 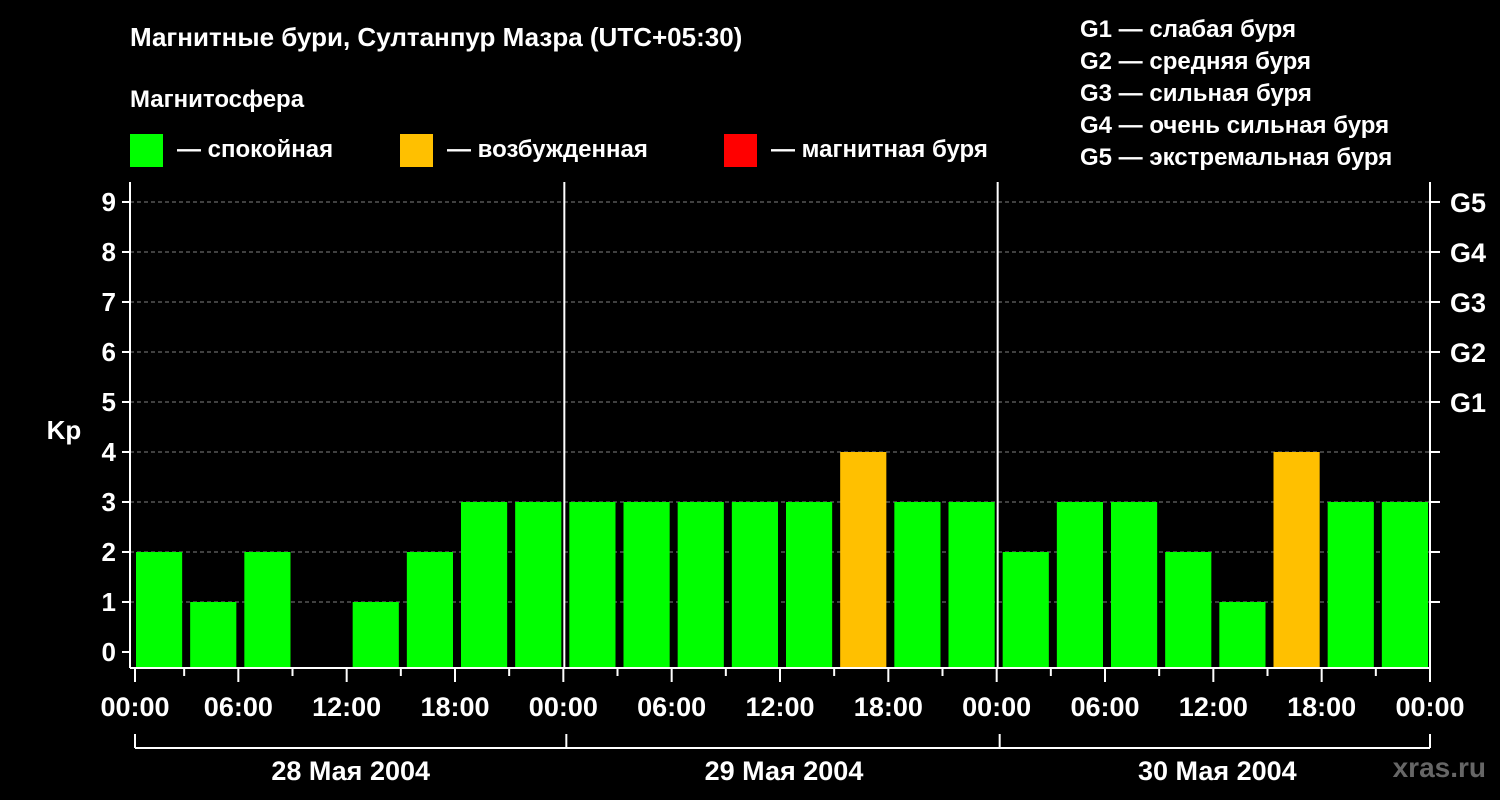 I want to click on y-tick-label: 6, so click(x=109, y=352).